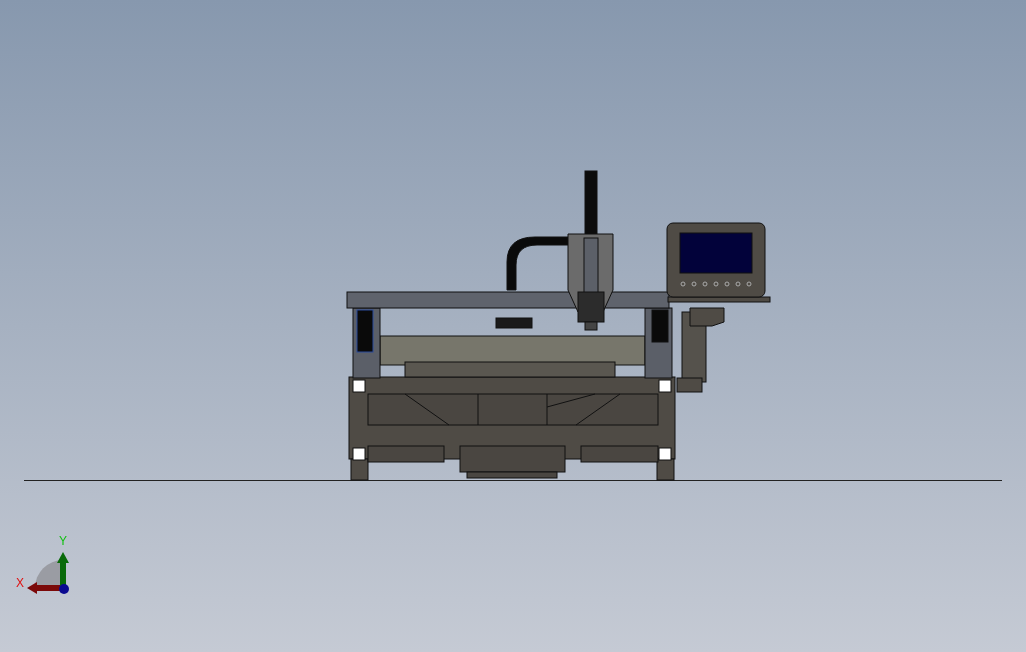  What do you see at coordinates (20, 583) in the screenshot?
I see `x-axis-label: X` at bounding box center [20, 583].